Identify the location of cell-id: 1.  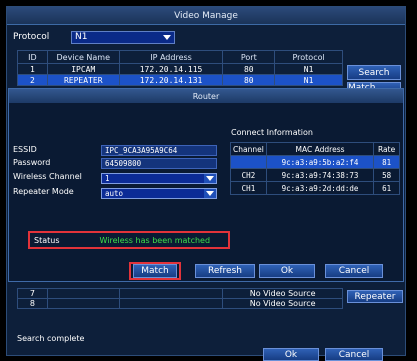
(32, 69).